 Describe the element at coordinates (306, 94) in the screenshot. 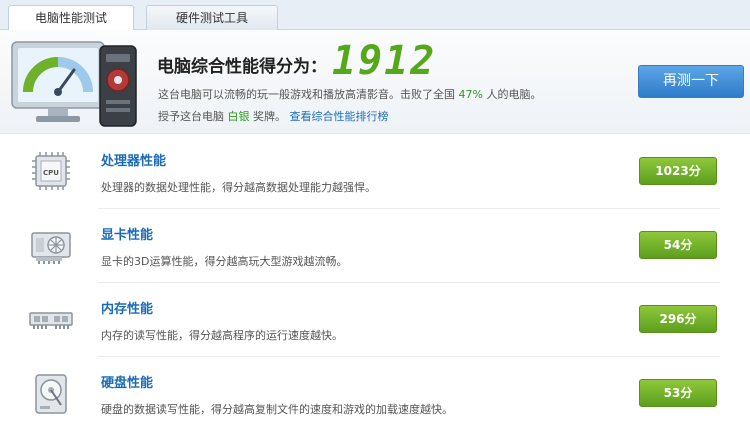

I see `desc-prefix: 这台电脑可以流畅的玩一般游戏和播放高清影音。击败了全国` at that location.